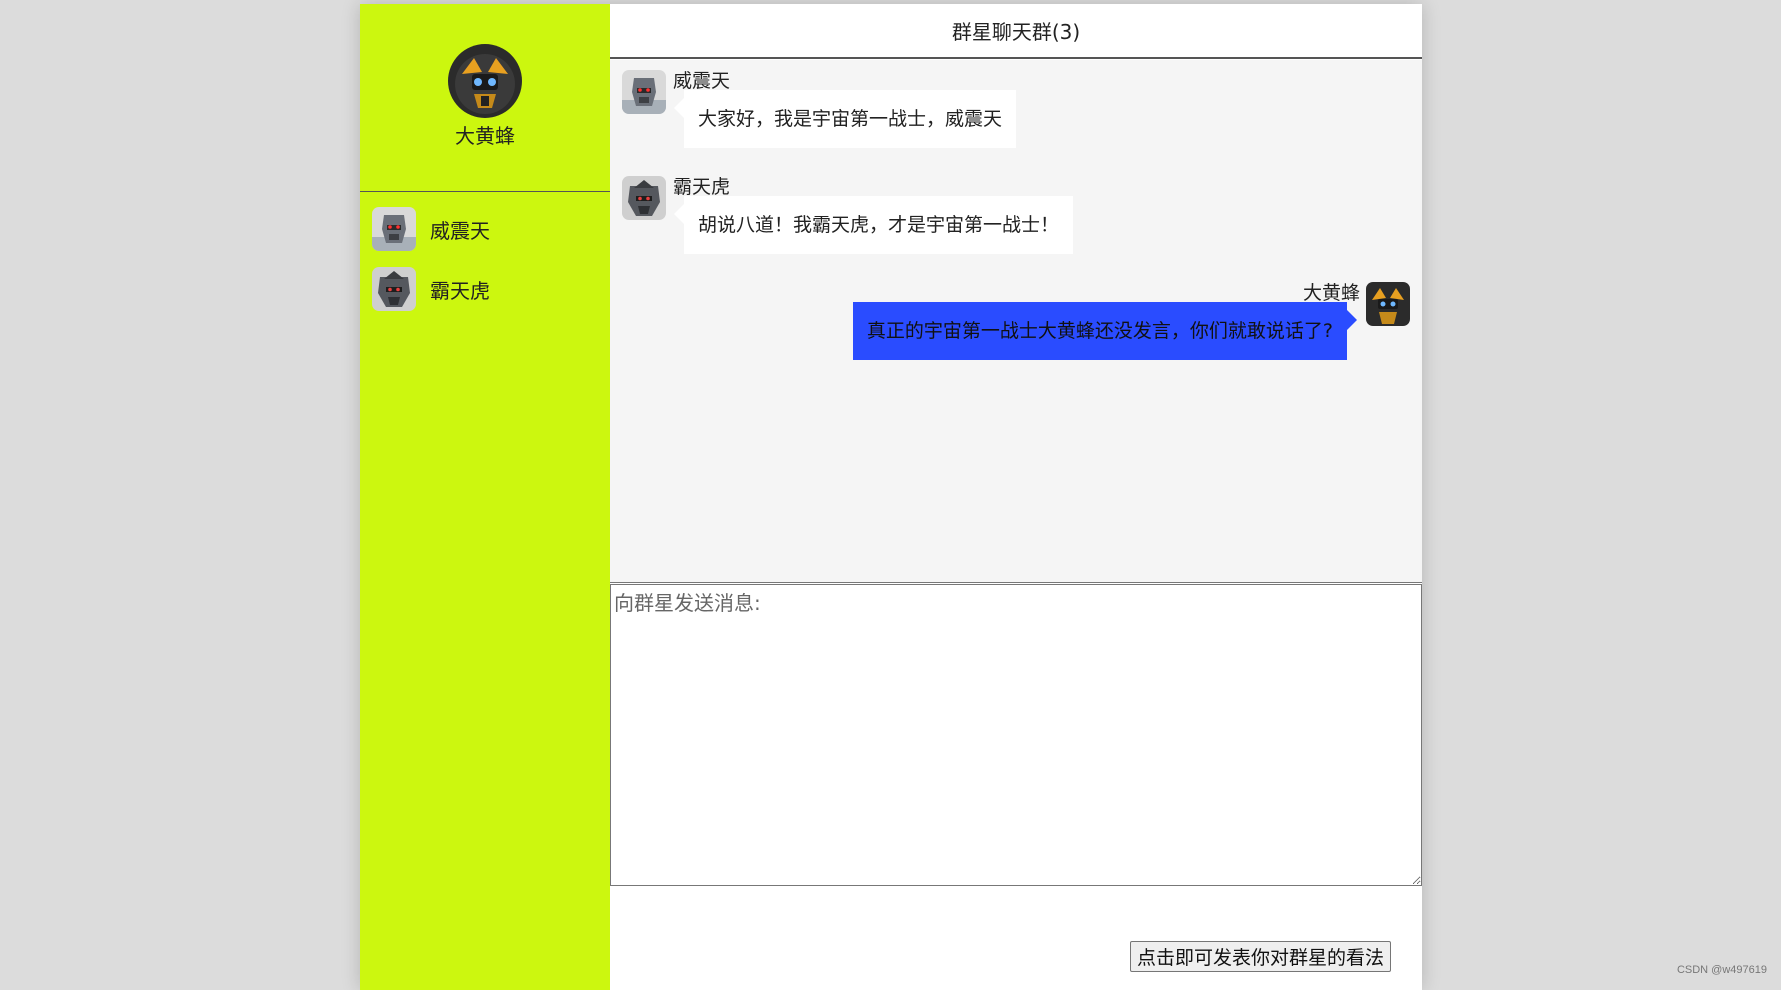 This screenshot has height=990, width=1781. I want to click on sidebar: 大黄蜂 威震天 霸天虎, so click(485, 497).